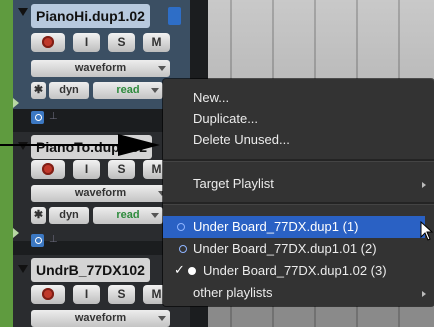 Image resolution: width=434 pixels, height=327 pixels. Describe the element at coordinates (427, 231) in the screenshot. I see `mouse-cursor-icon` at that location.